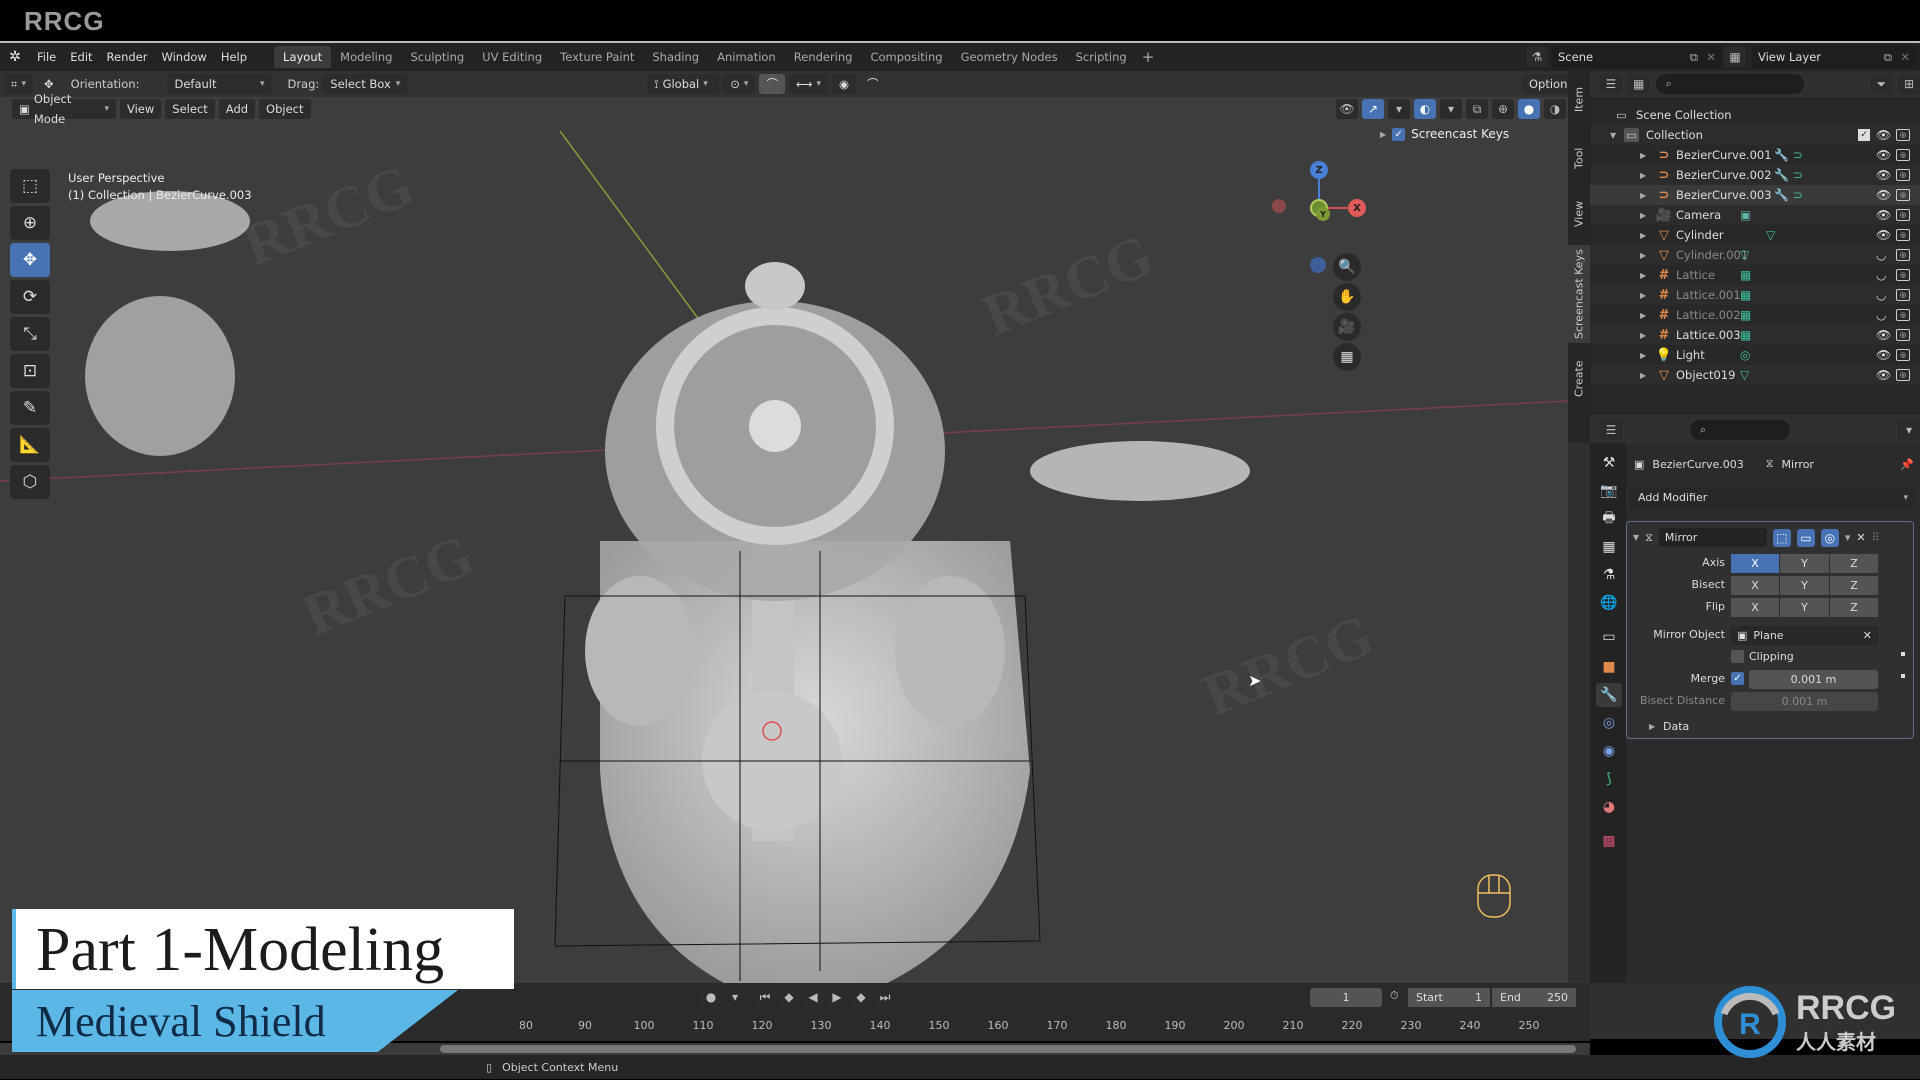 This screenshot has height=1080, width=1920. I want to click on transform-tool: ⊡, so click(30, 371).